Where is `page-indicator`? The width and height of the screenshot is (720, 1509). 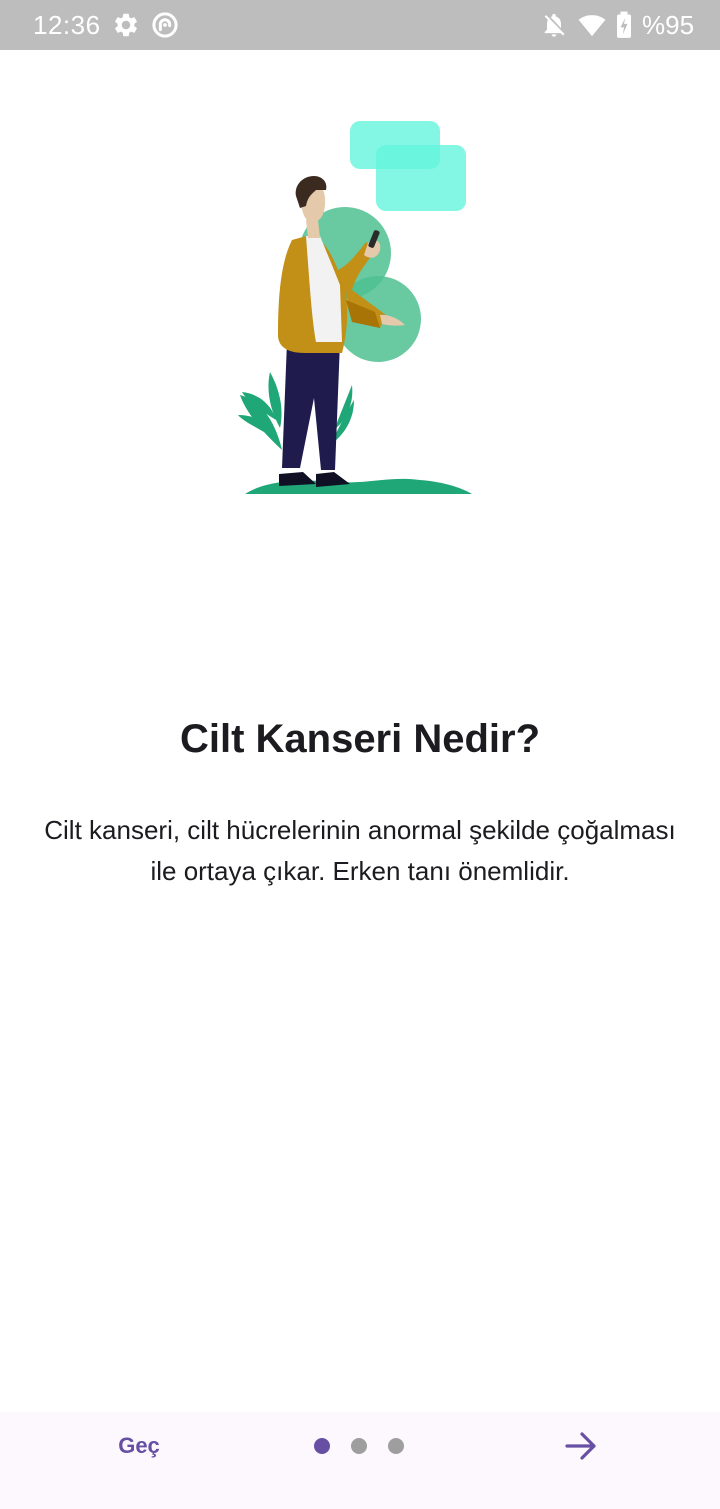 page-indicator is located at coordinates (359, 1446).